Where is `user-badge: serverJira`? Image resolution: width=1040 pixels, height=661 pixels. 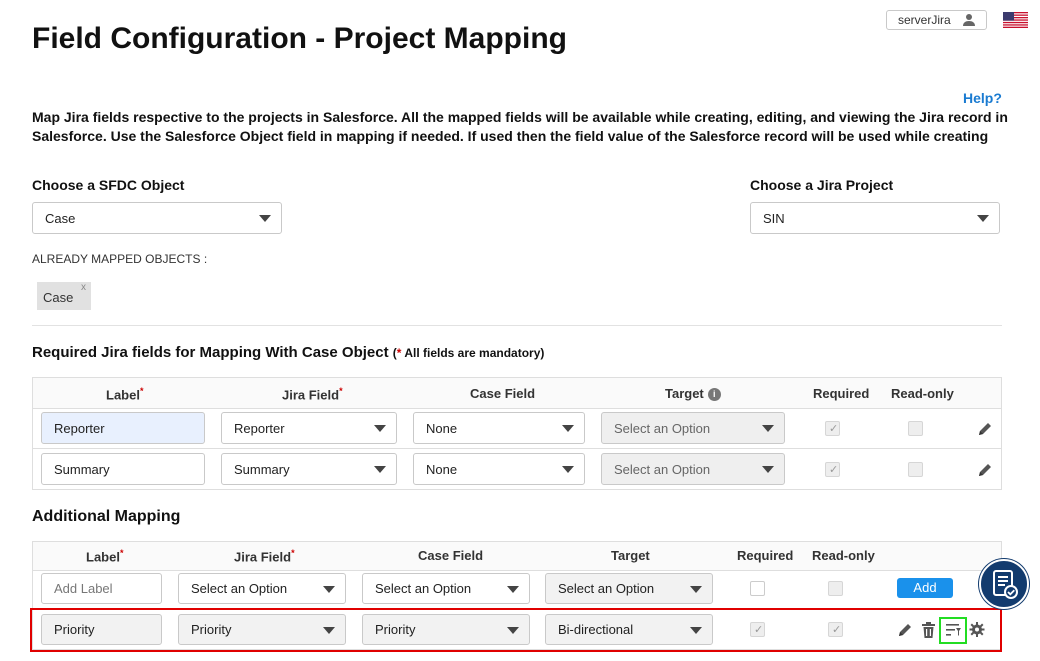 user-badge: serverJira is located at coordinates (936, 20).